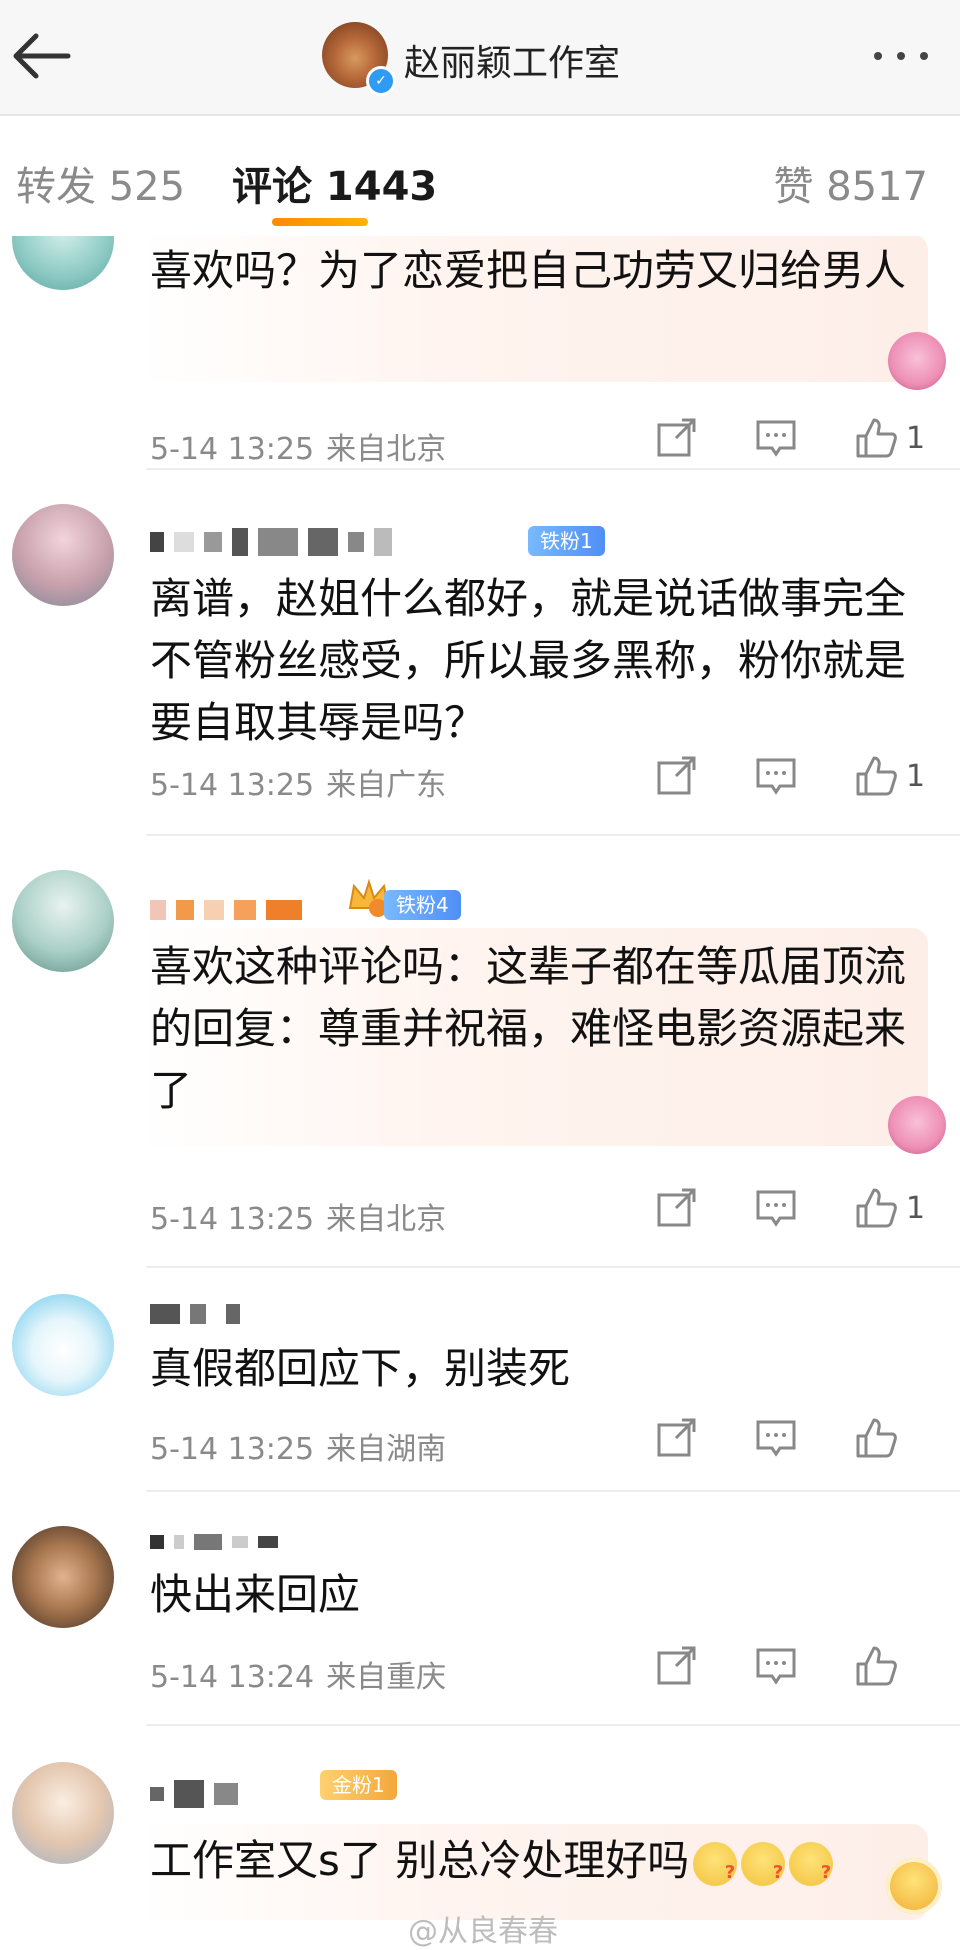 This screenshot has height=1950, width=960. I want to click on top-bar: ✓ 赵丽颖工作室, so click(480, 58).